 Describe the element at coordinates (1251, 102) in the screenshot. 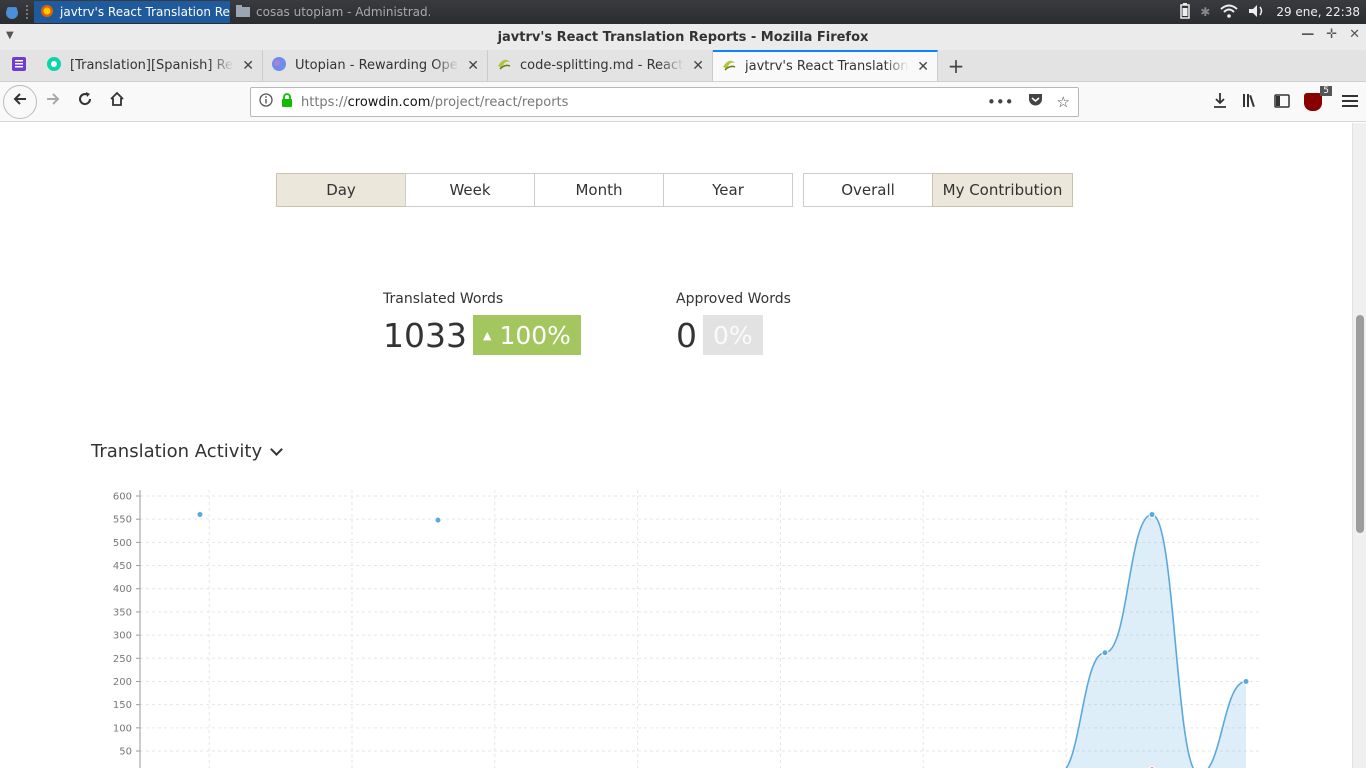

I see `library-icon` at that location.